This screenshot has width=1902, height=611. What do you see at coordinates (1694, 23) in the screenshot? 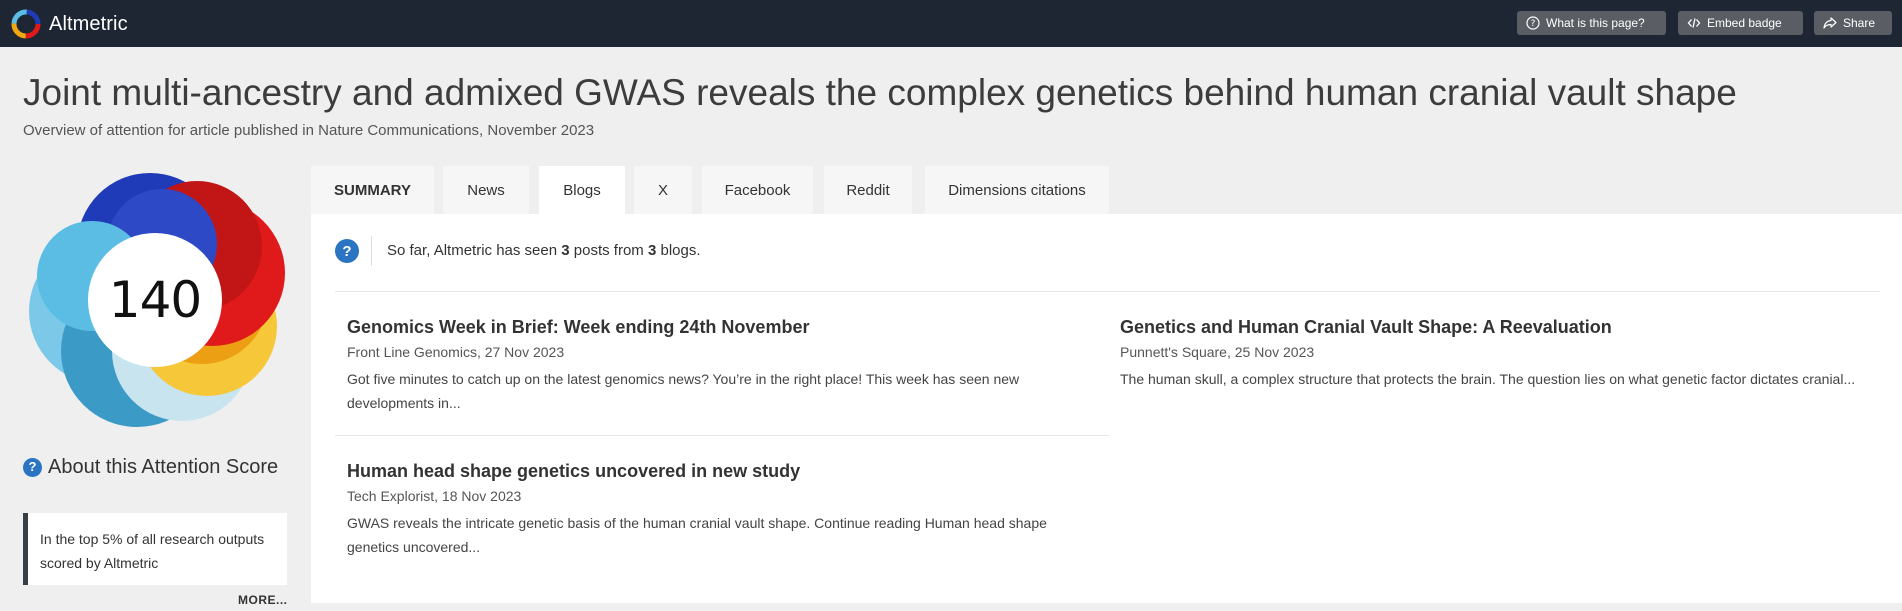
I see `code-icon` at bounding box center [1694, 23].